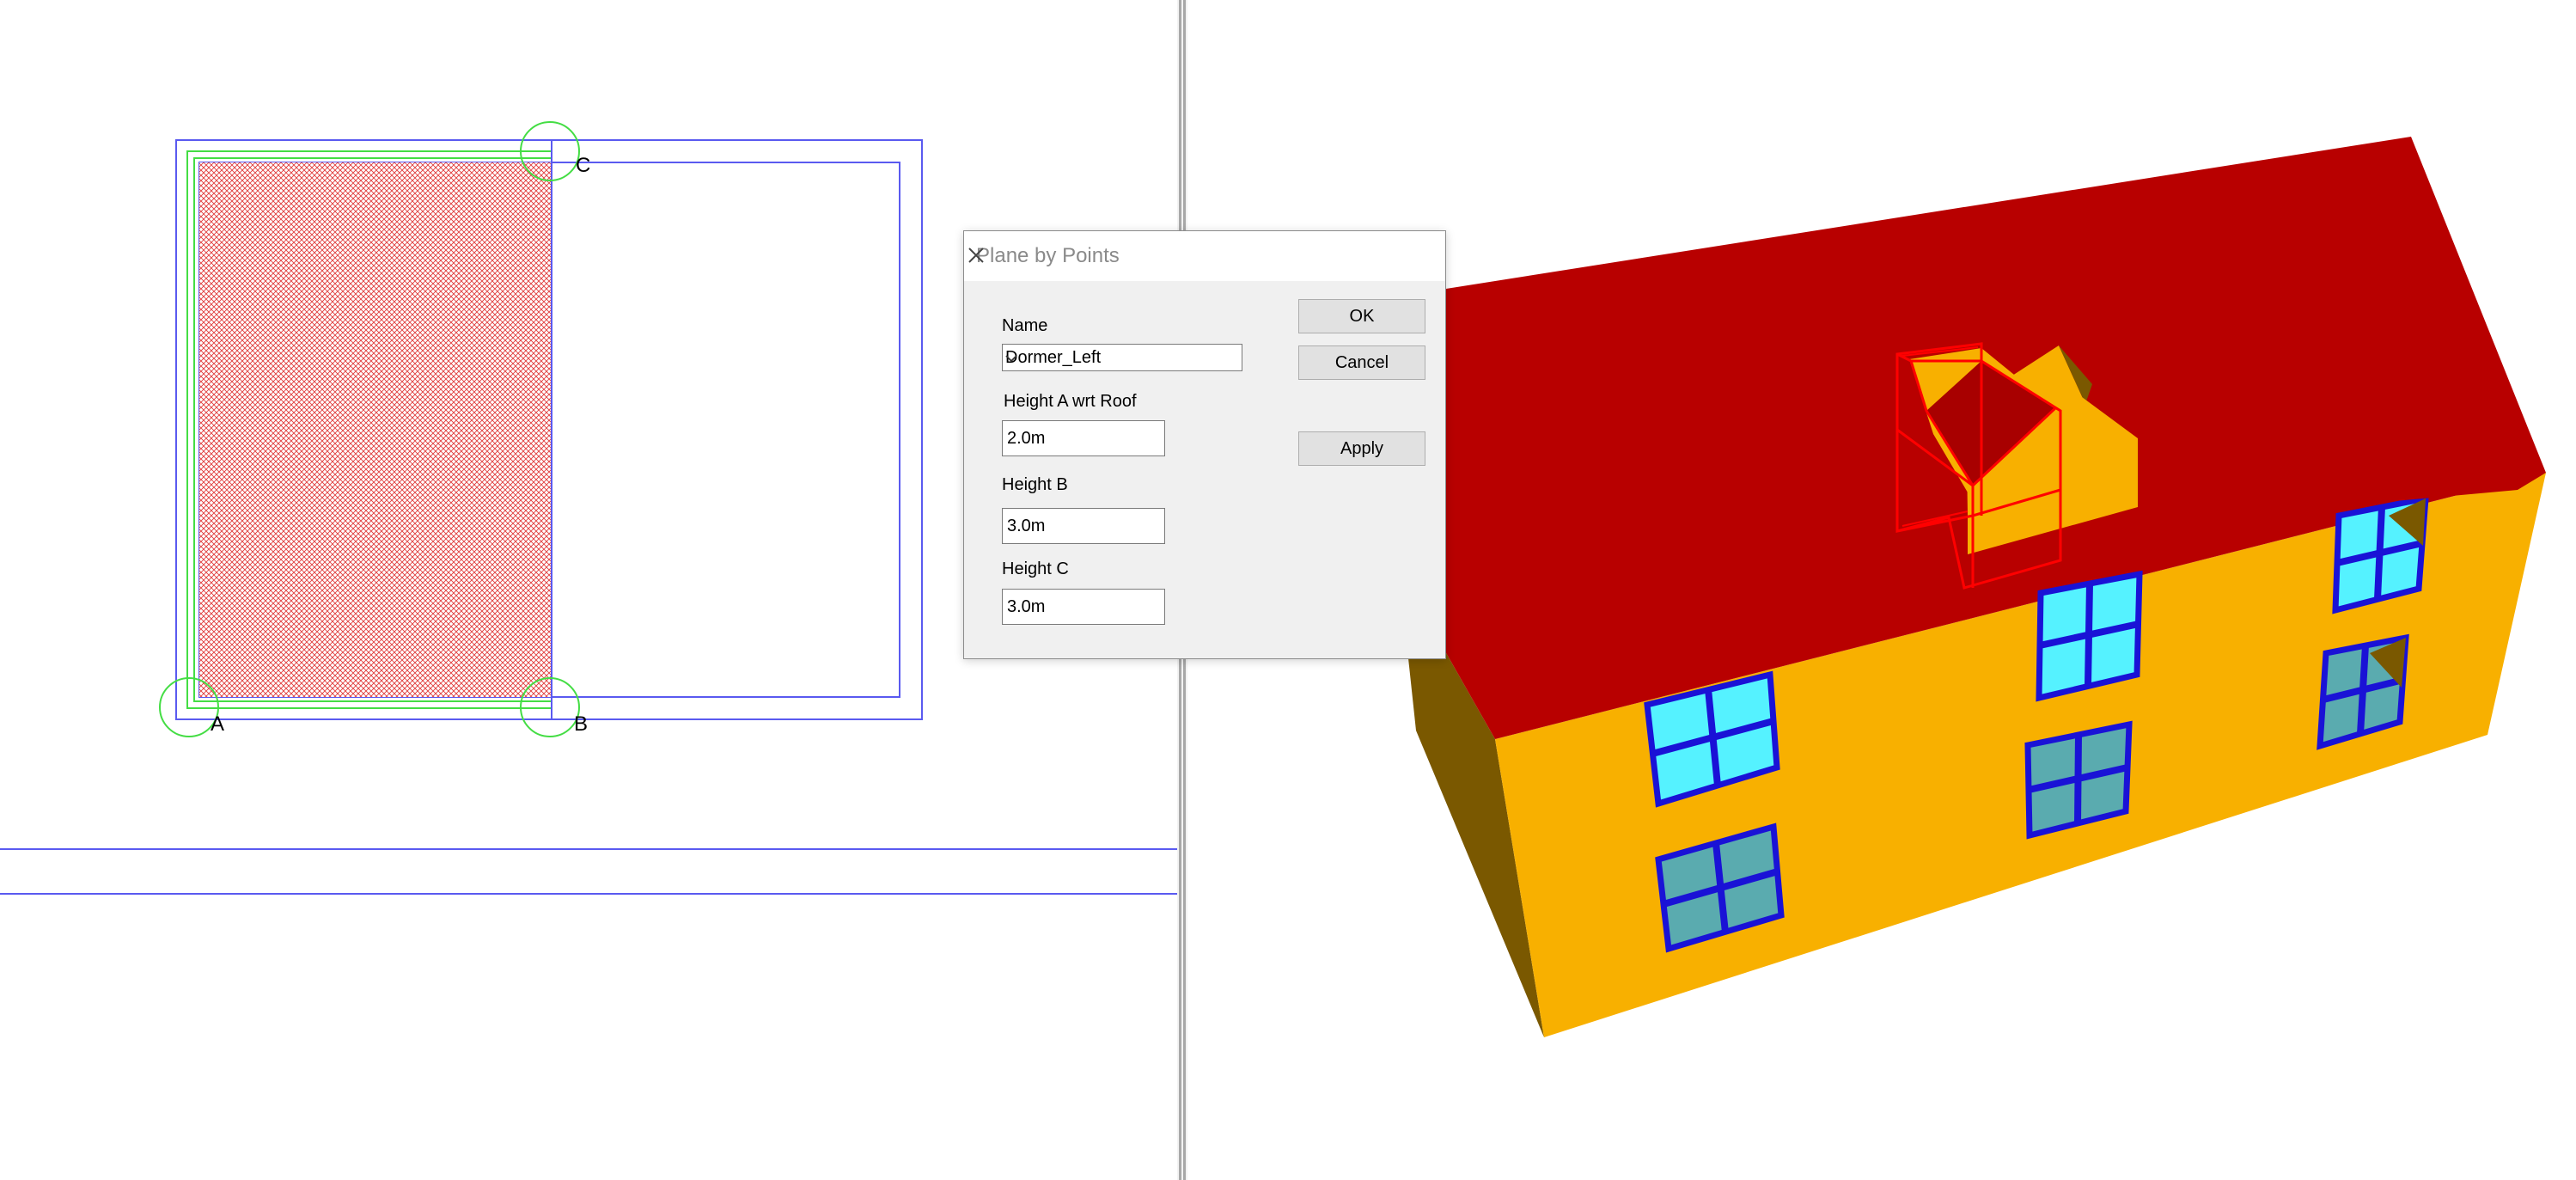 This screenshot has width=2576, height=1180. Describe the element at coordinates (375, 429) in the screenshot. I see `dormer-plane-hatch` at that location.